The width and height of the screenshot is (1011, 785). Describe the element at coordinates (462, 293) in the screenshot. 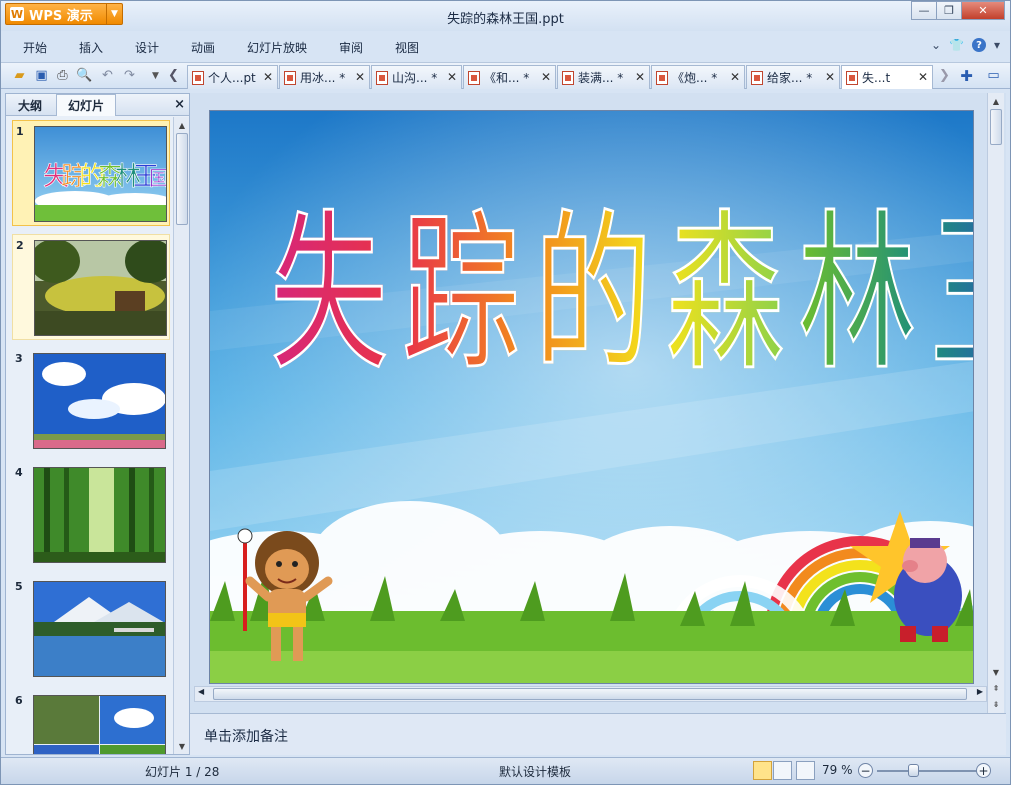

I see `slide-title-char: 踪` at that location.